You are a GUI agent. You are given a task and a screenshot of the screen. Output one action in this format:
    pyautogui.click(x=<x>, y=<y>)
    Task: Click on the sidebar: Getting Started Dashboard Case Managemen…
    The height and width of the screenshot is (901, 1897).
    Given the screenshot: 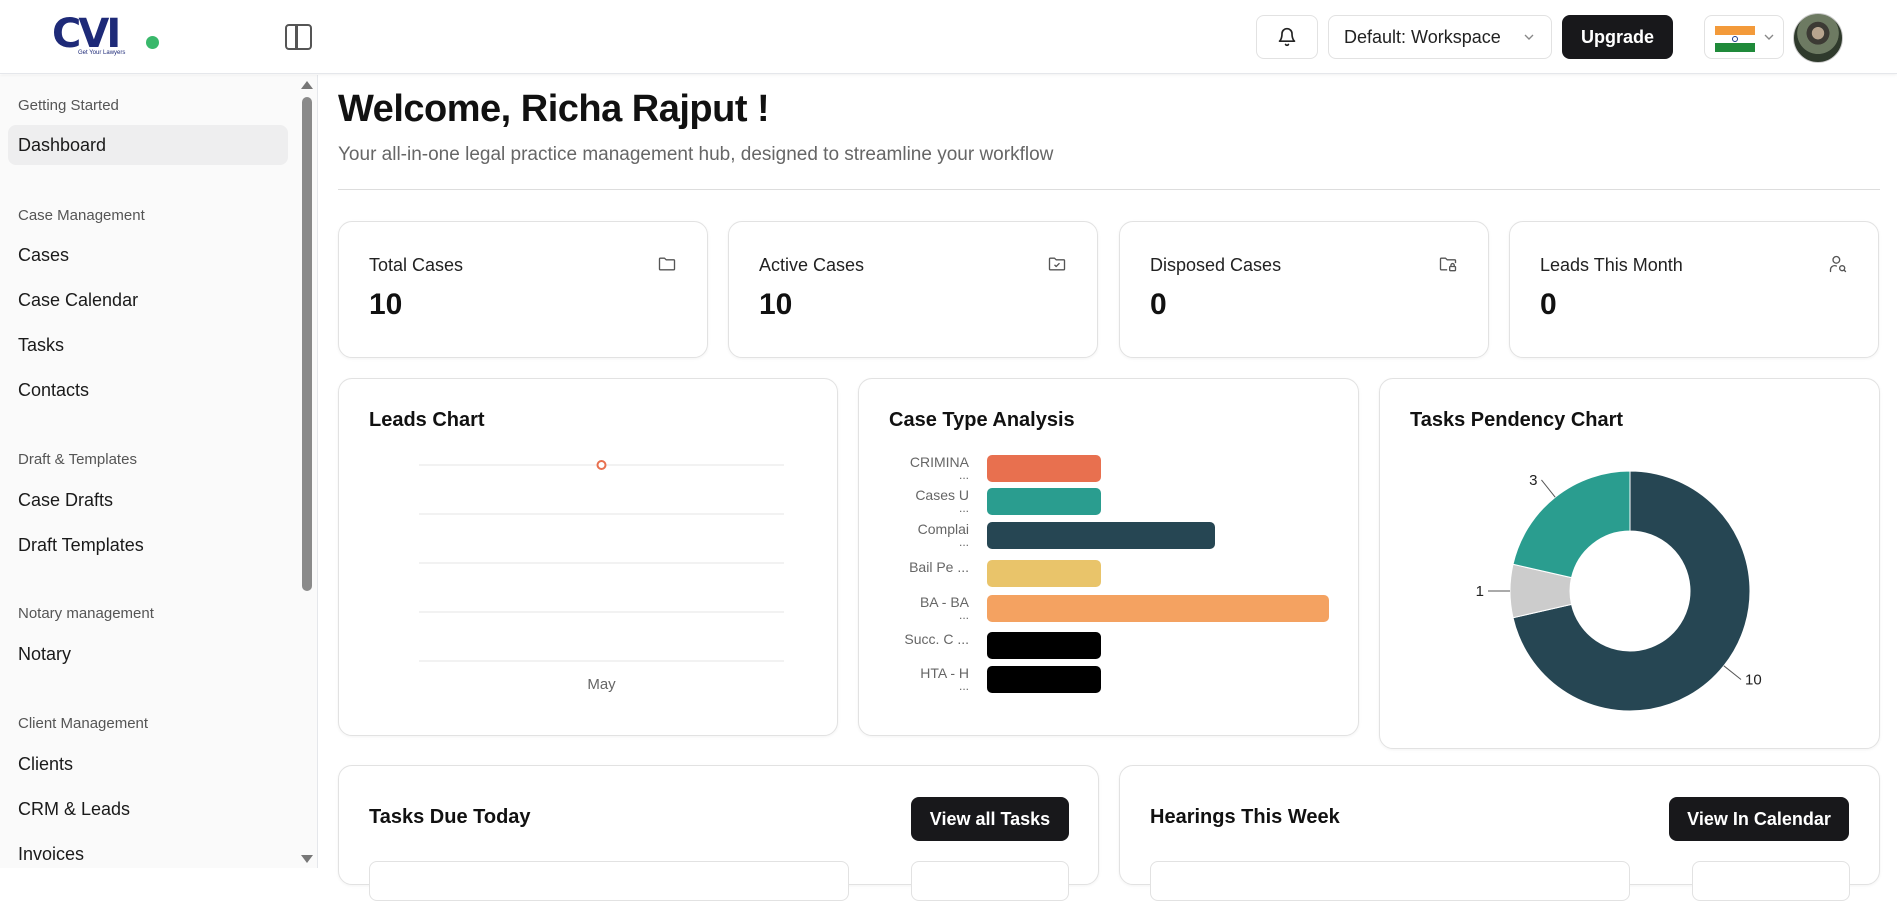 What is the action you would take?
    pyautogui.click(x=159, y=471)
    